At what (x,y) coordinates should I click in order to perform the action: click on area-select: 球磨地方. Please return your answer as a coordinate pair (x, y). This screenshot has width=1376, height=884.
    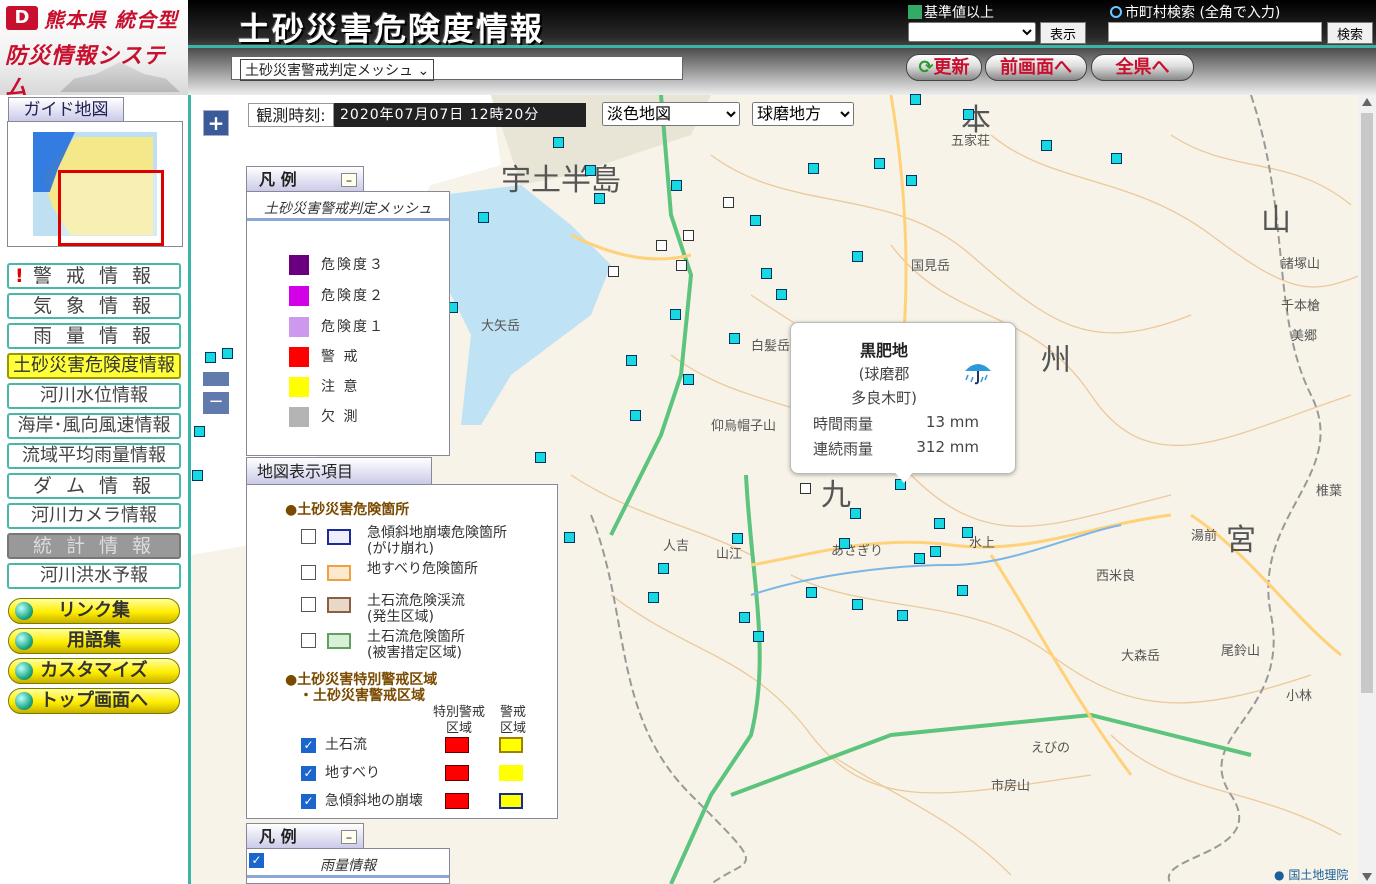
    Looking at the image, I should click on (803, 114).